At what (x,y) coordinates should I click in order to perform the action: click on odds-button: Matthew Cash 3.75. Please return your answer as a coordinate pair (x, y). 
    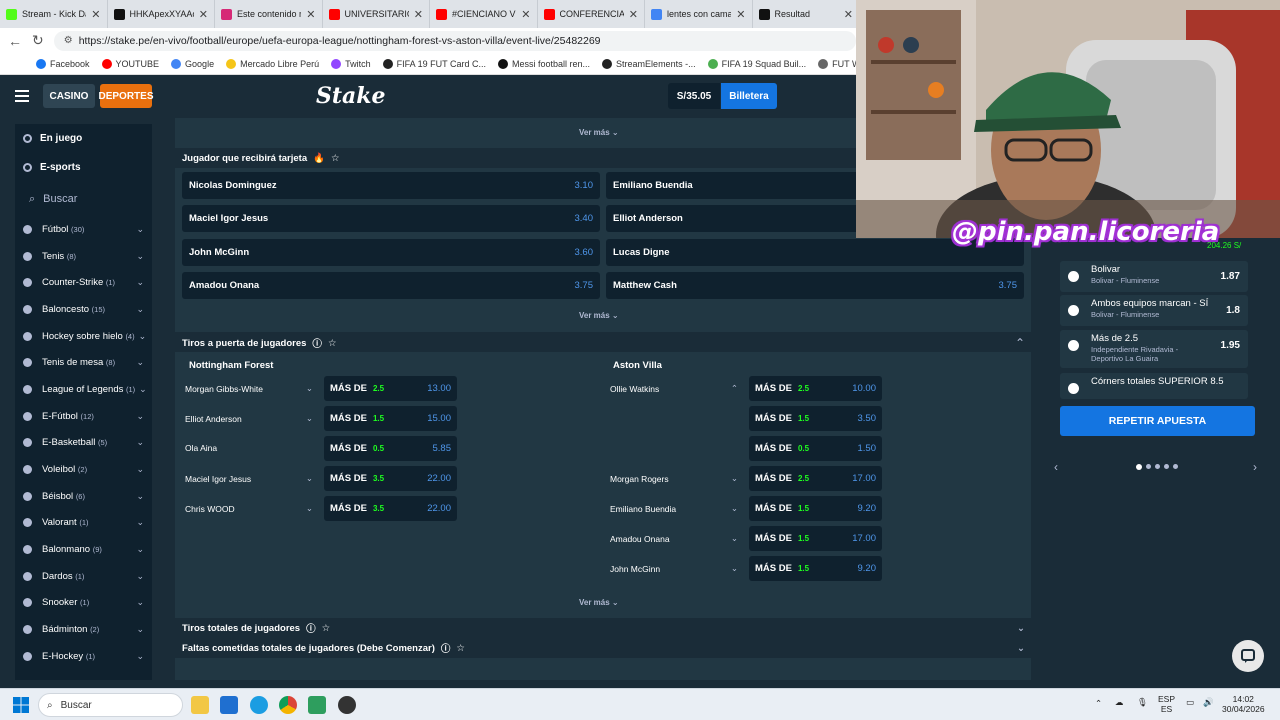
    Looking at the image, I should click on (815, 285).